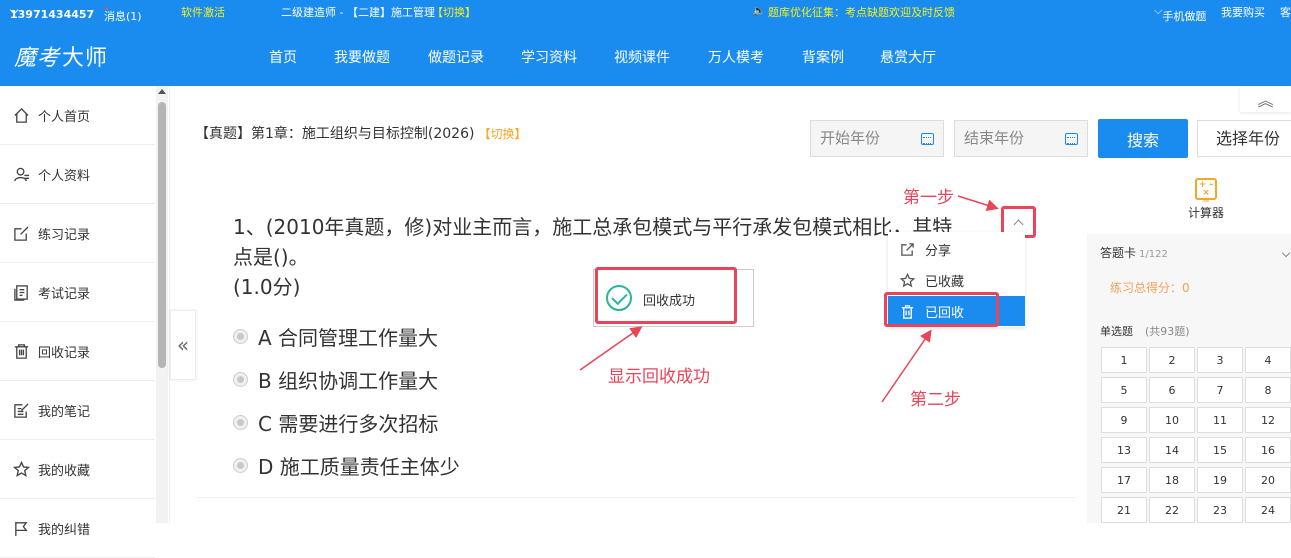  What do you see at coordinates (362, 57) in the screenshot?
I see `nav-practice: 我要做题` at bounding box center [362, 57].